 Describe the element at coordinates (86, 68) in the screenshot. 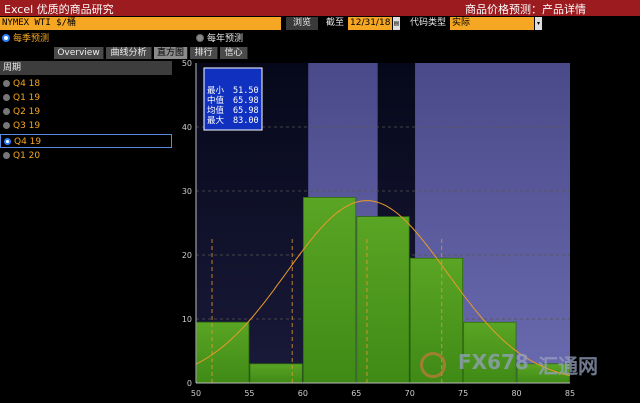

I see `period-header: 周期` at that location.